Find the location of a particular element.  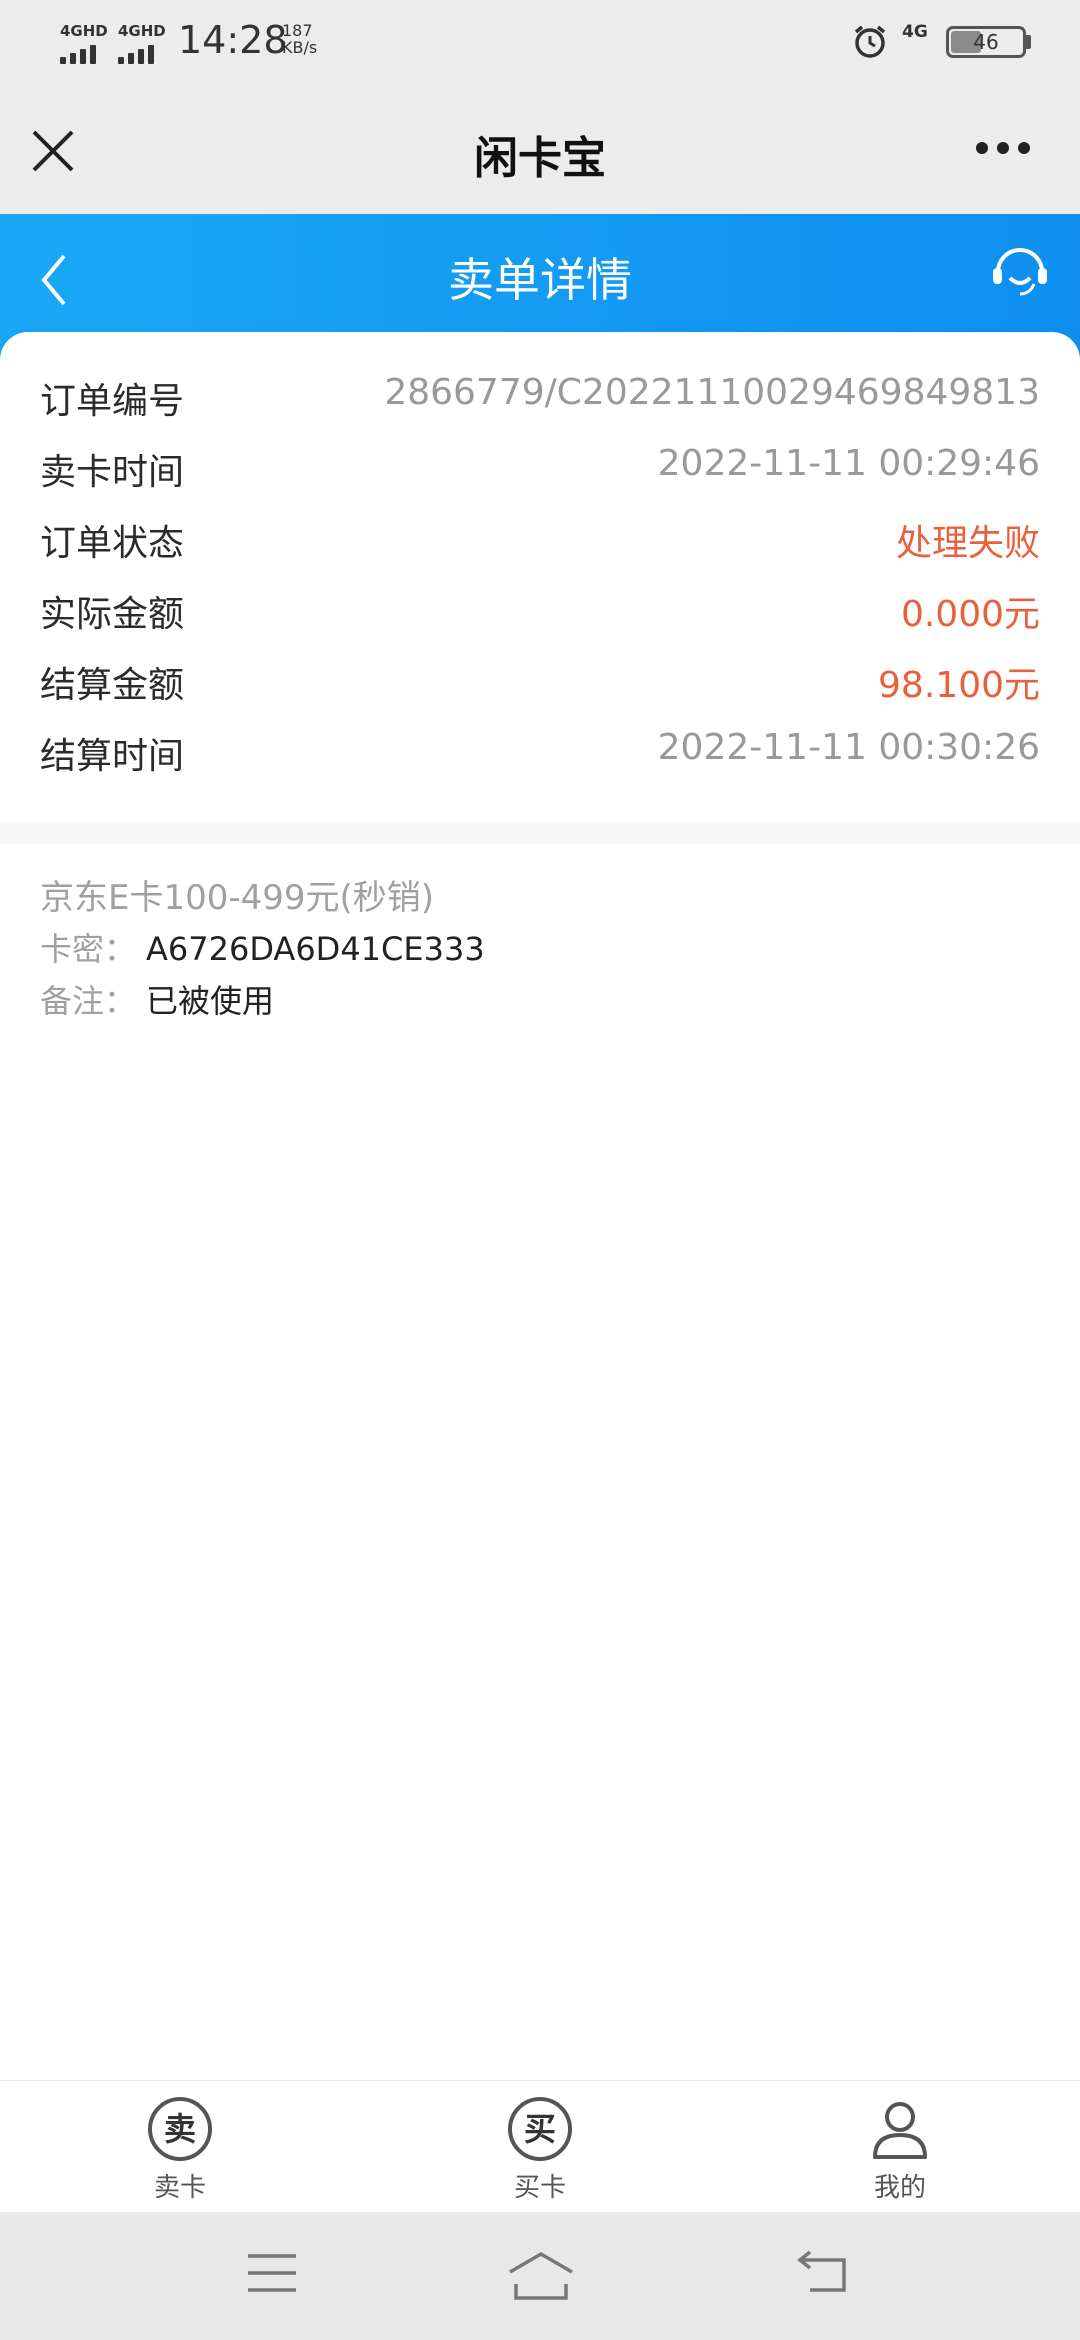

row-label: 卖卡时间 is located at coordinates (112, 472).